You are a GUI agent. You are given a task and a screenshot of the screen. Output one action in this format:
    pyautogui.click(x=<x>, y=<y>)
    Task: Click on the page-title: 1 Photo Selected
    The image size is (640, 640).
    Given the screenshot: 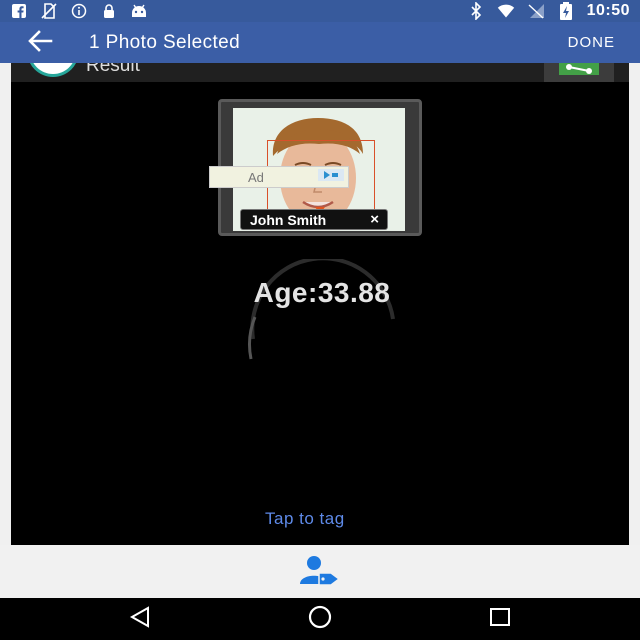 What is the action you would take?
    pyautogui.click(x=165, y=42)
    